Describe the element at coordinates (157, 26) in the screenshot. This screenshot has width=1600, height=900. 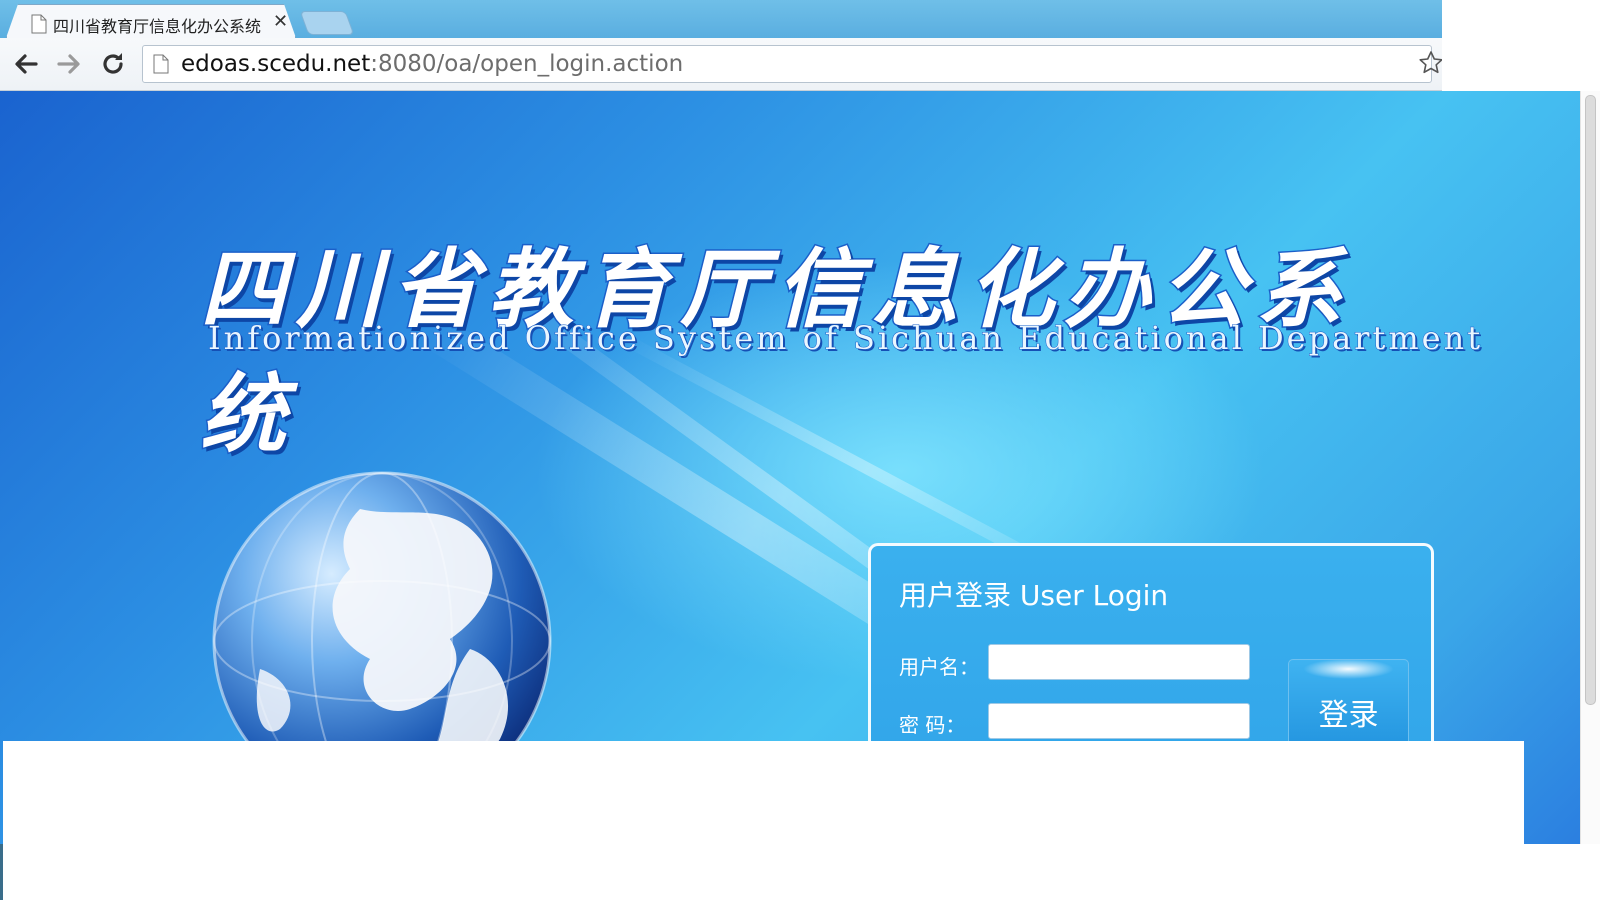
I see `tab-title: 四川省教育厅信息化办公系统` at that location.